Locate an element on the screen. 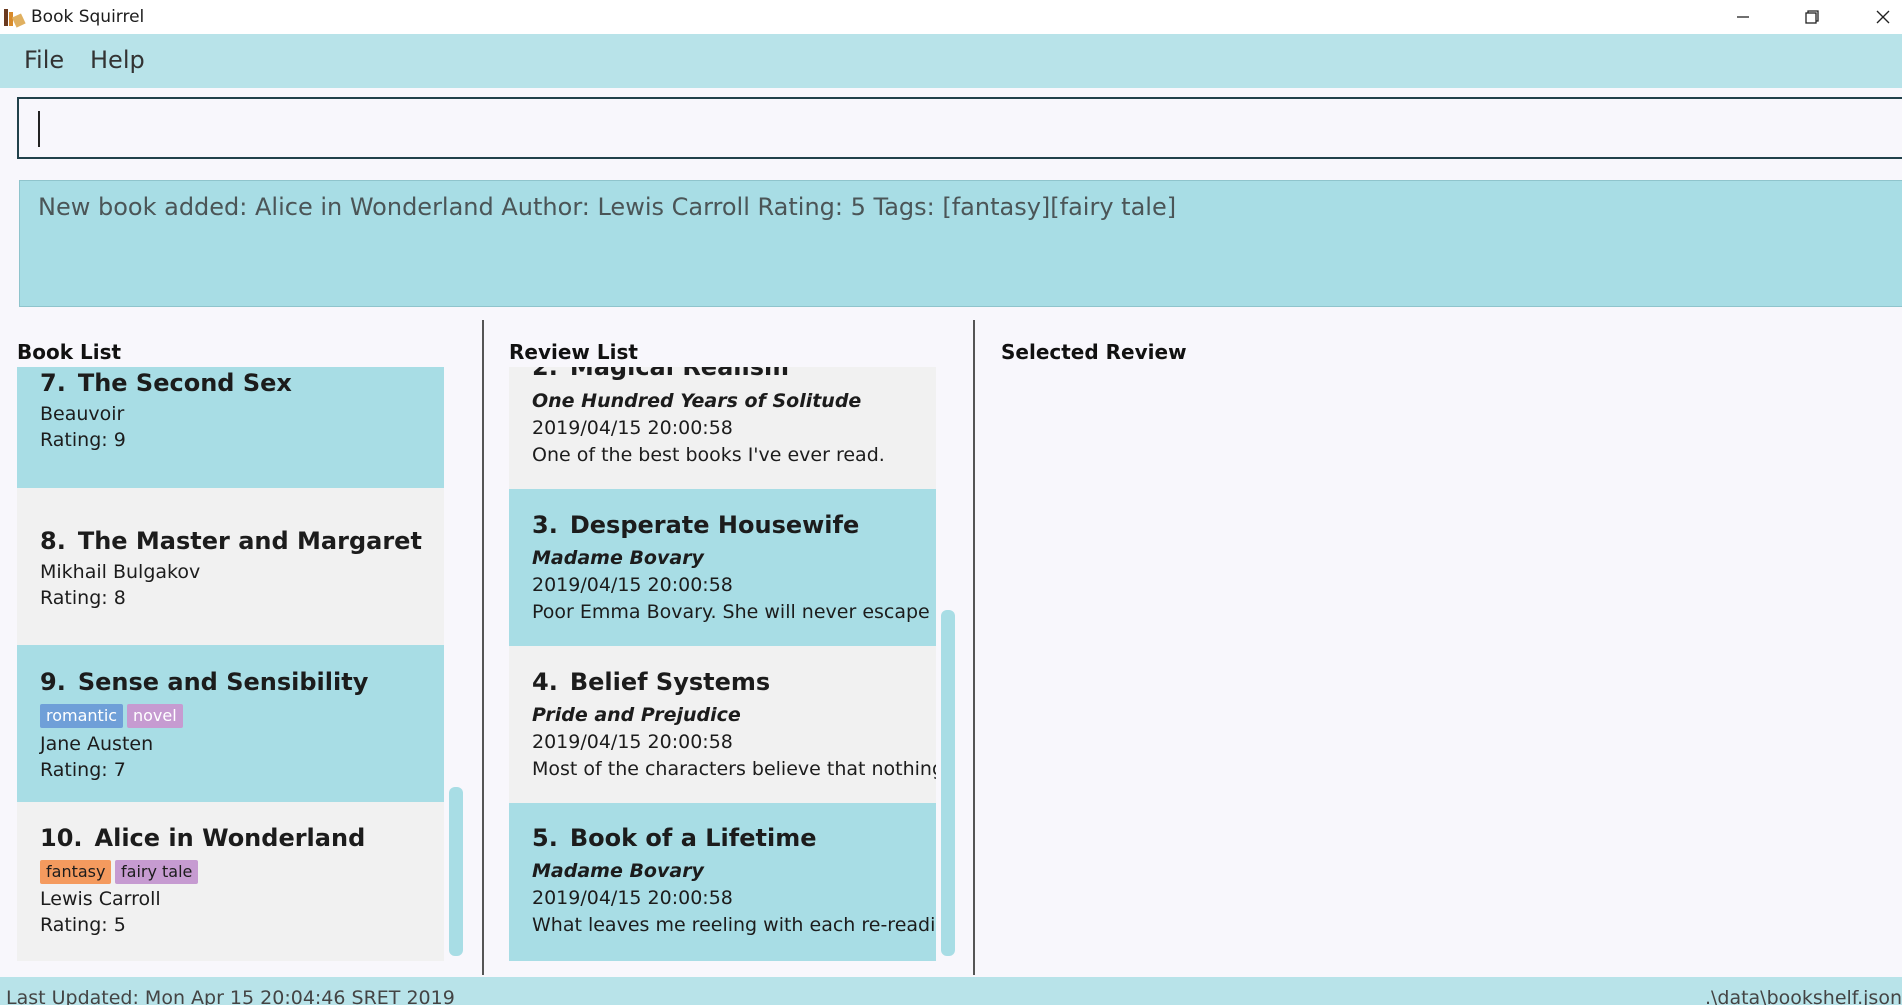  book-card: 7. The Second Sex Beauvoir Rating: 9 is located at coordinates (230, 427).